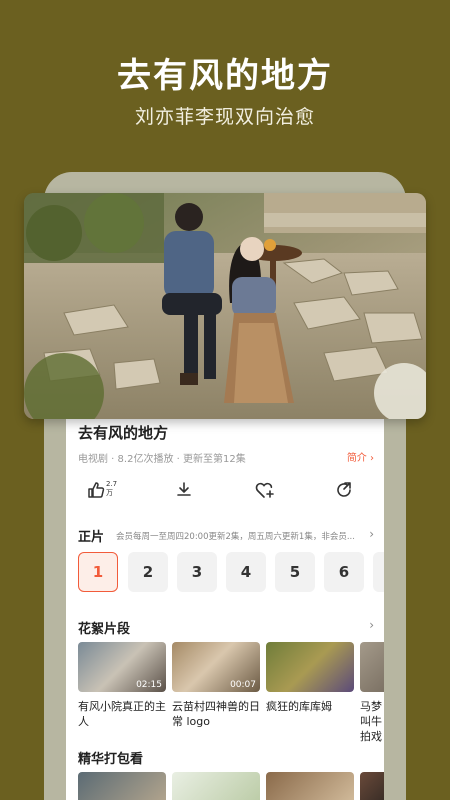  I want to click on intro-link: 简介 ›, so click(360, 456).